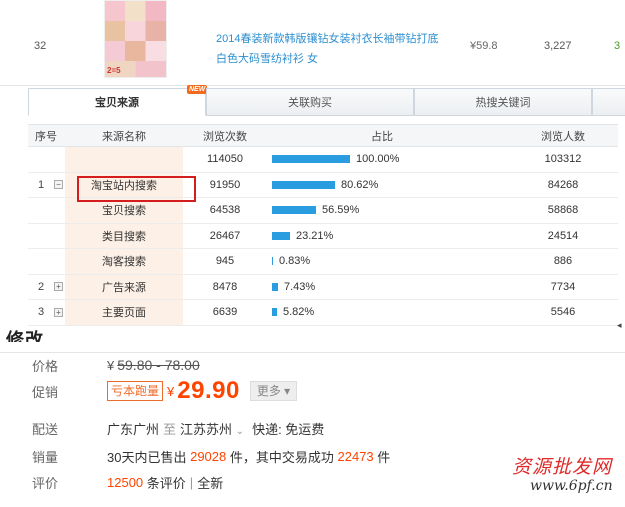 The image size is (625, 507). I want to click on condition-flag: 全新, so click(210, 483).